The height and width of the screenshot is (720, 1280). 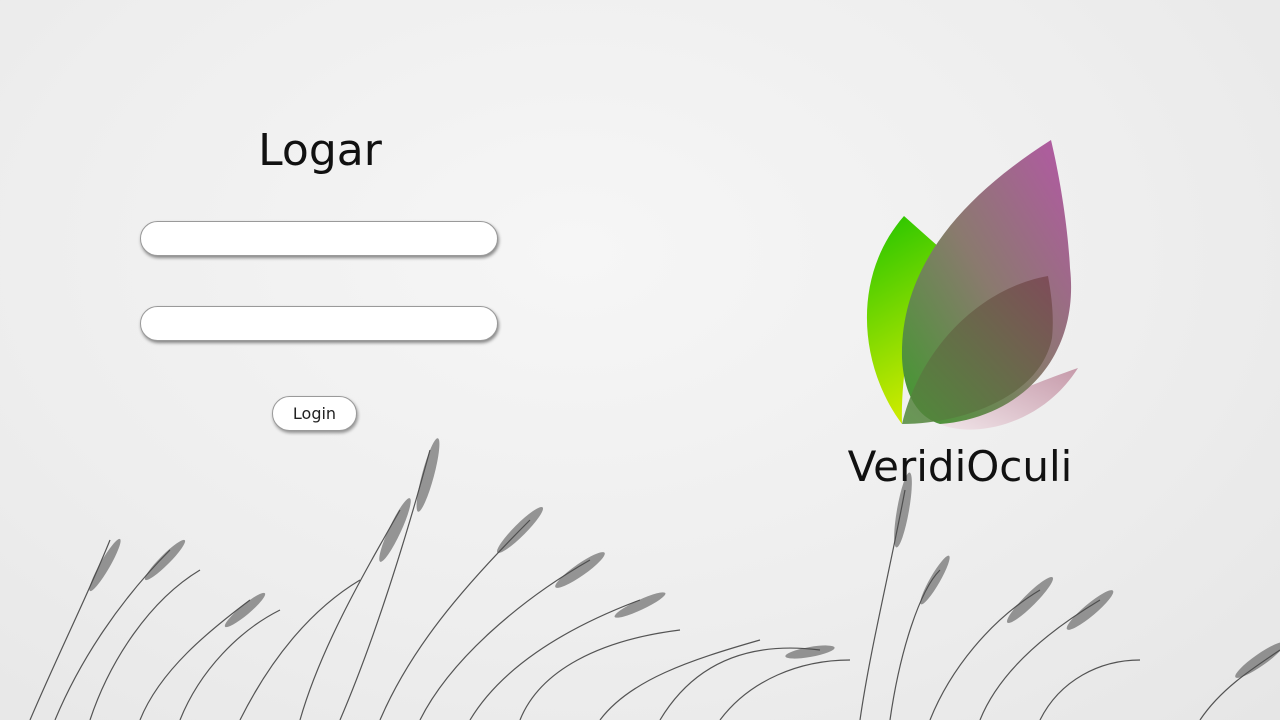 What do you see at coordinates (960, 466) in the screenshot?
I see `brand-name: VeridiOculi` at bounding box center [960, 466].